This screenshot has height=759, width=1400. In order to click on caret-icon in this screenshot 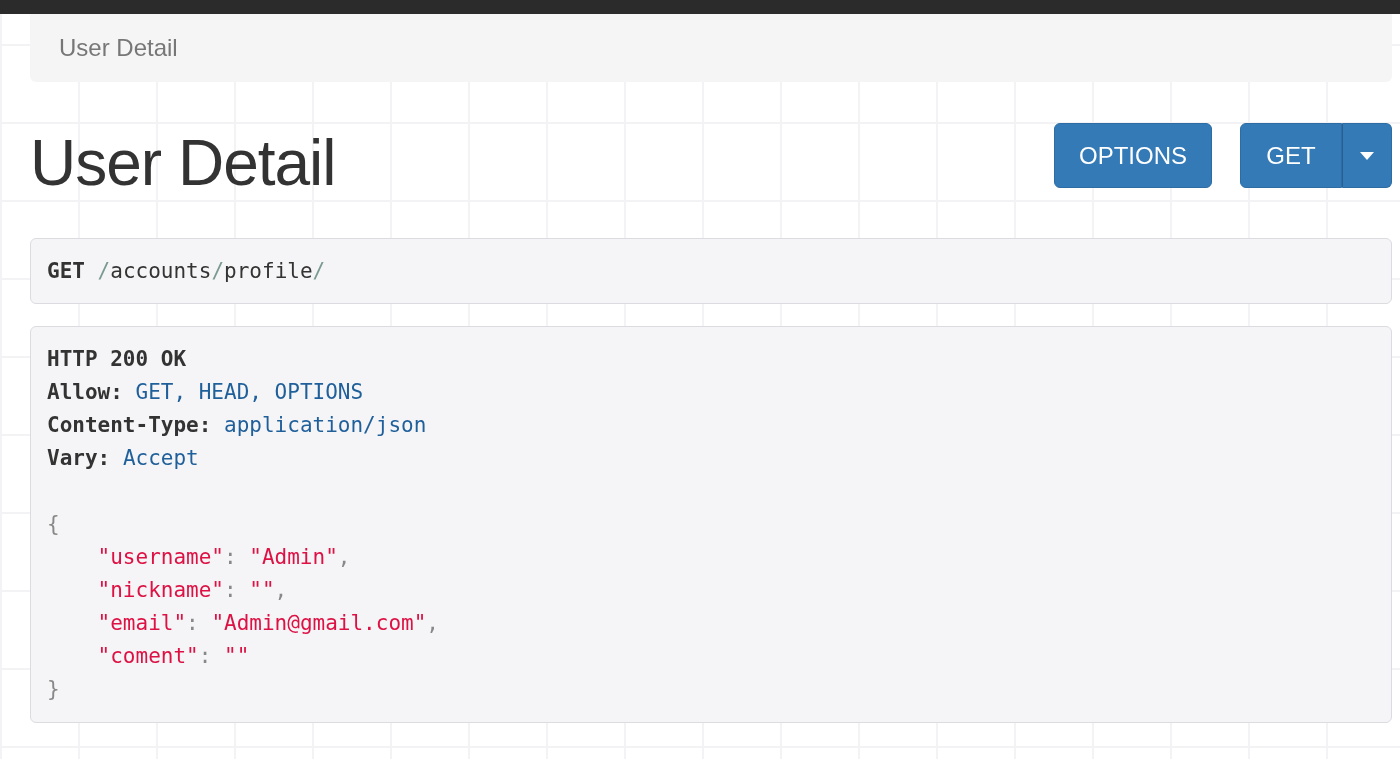, I will do `click(1367, 155)`.